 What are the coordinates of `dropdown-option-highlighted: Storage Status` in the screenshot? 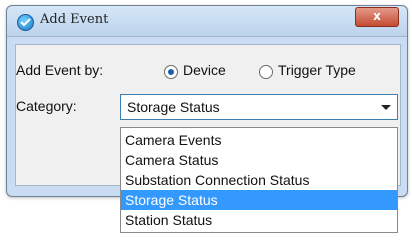 It's located at (259, 200).